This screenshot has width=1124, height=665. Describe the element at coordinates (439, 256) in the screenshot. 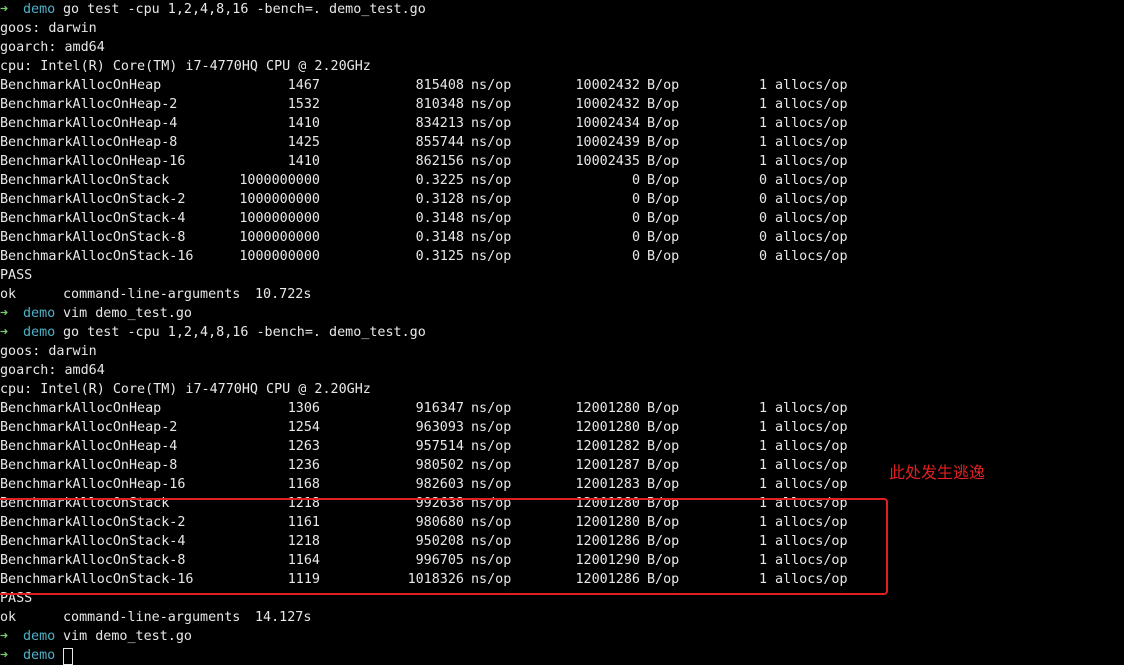

I see `ns-per-op-value: 0.3125` at that location.